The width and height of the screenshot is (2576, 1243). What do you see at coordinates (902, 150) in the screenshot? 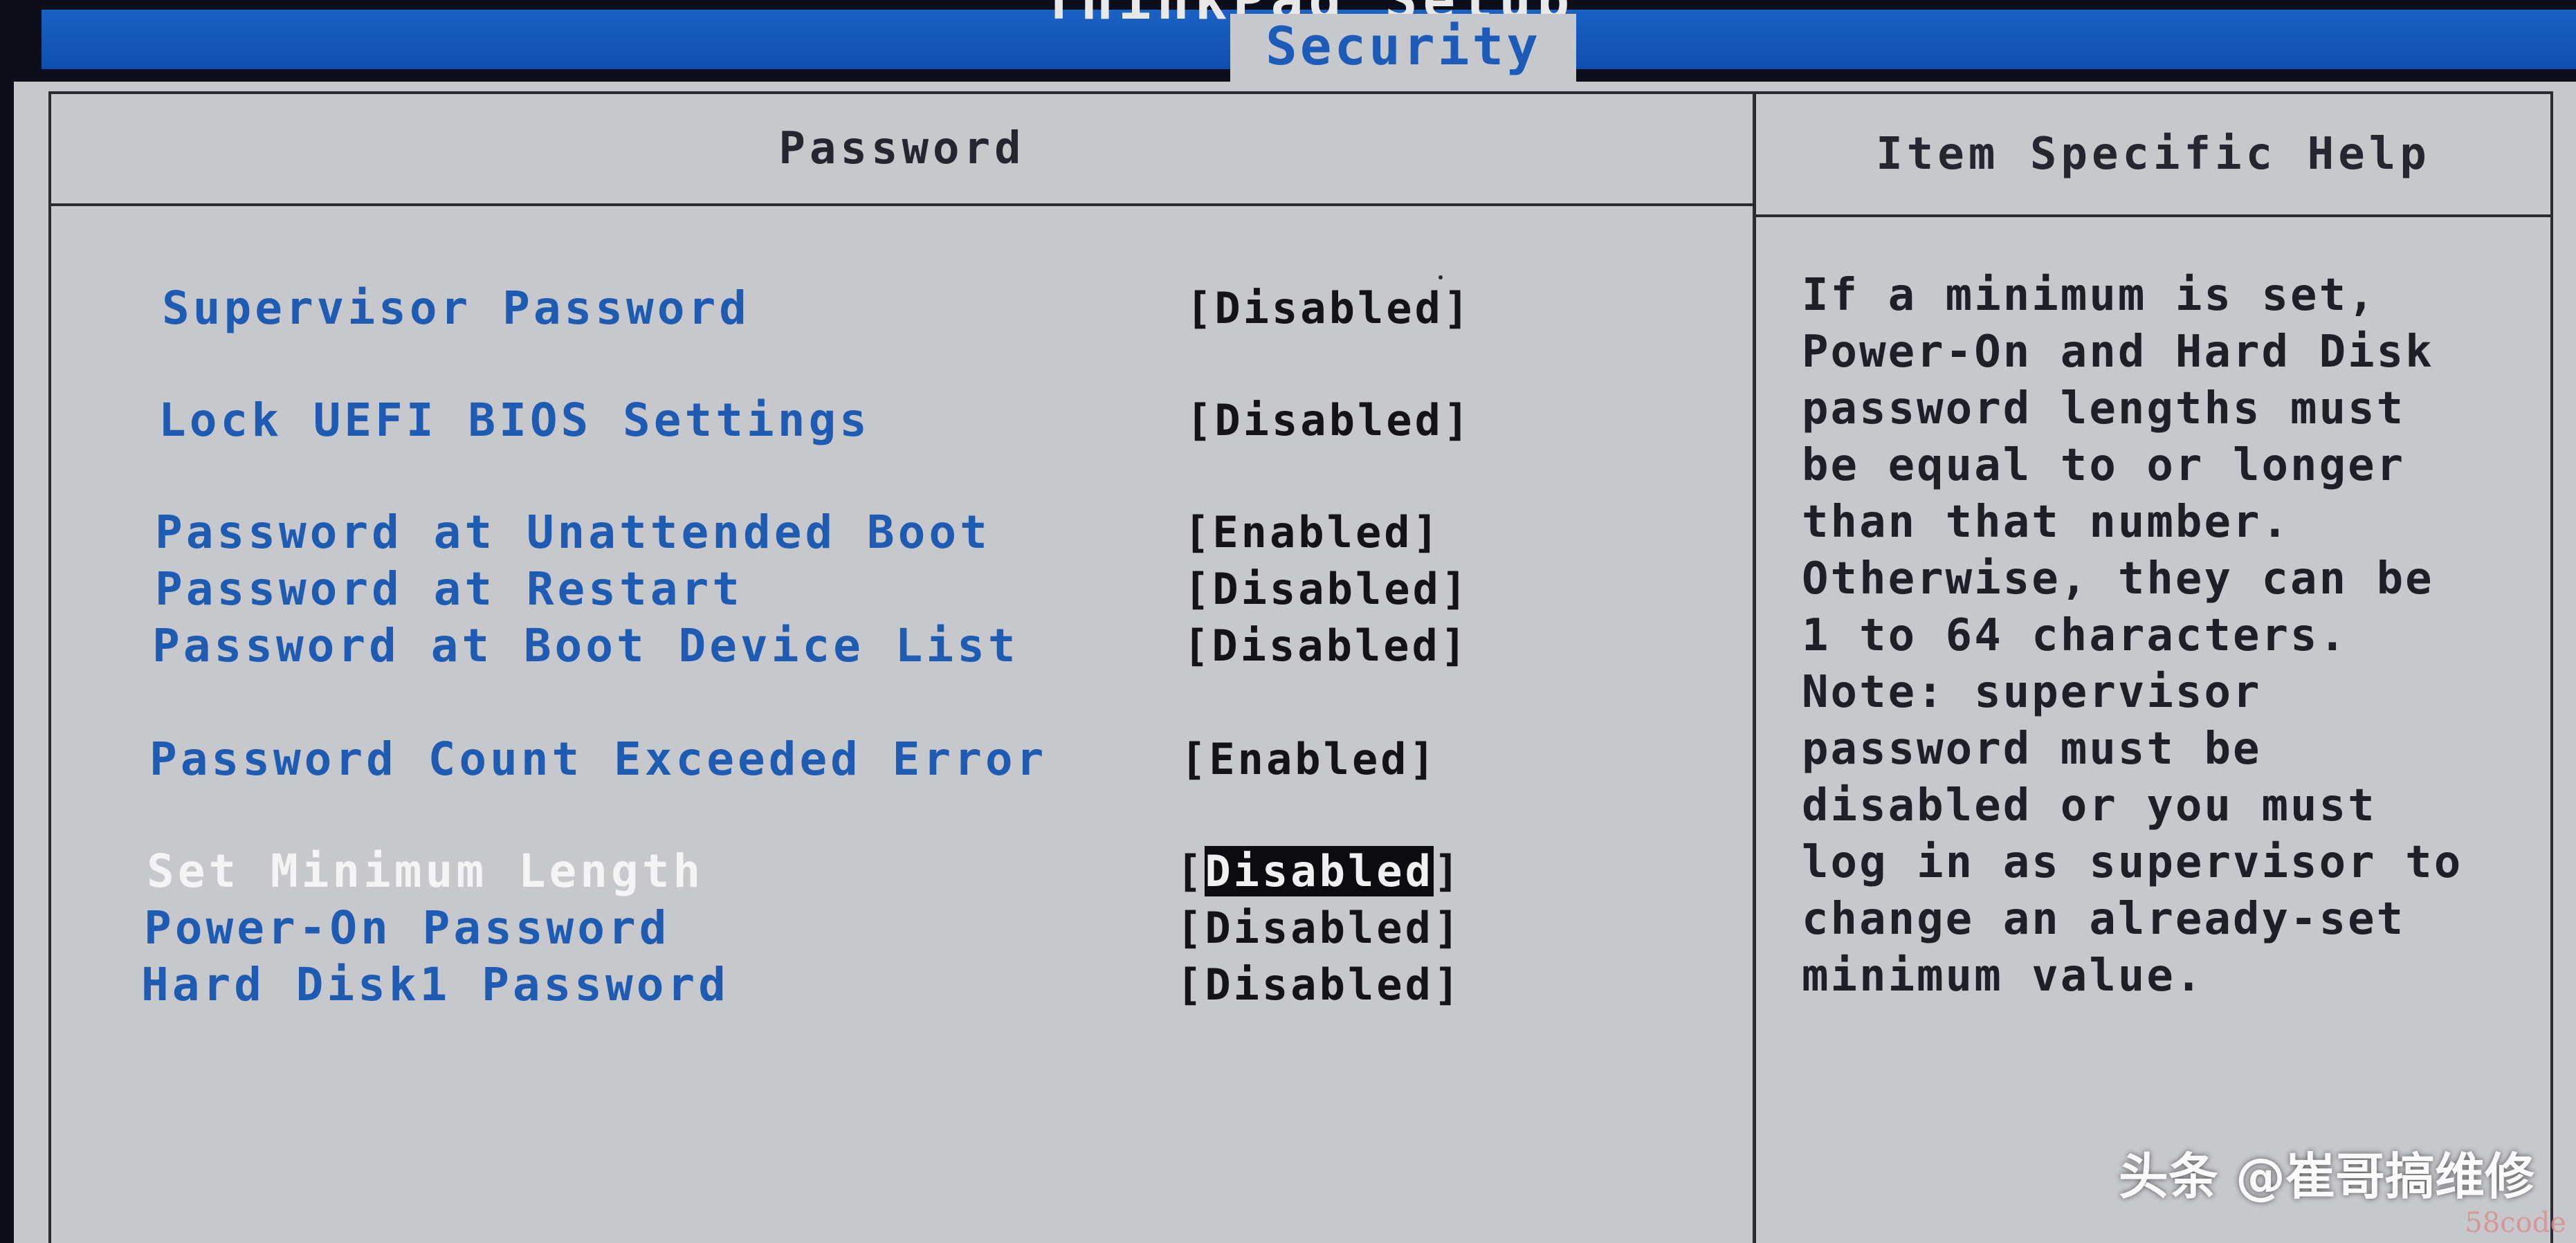
I see `panel-title: Password` at bounding box center [902, 150].